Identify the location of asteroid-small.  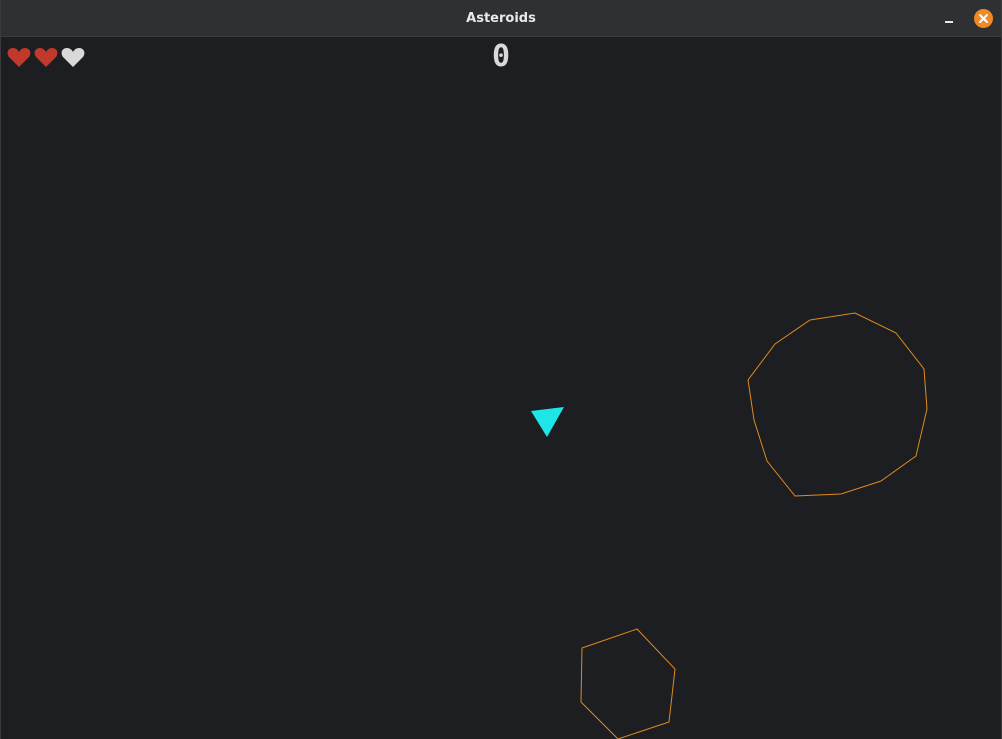
(628, 683).